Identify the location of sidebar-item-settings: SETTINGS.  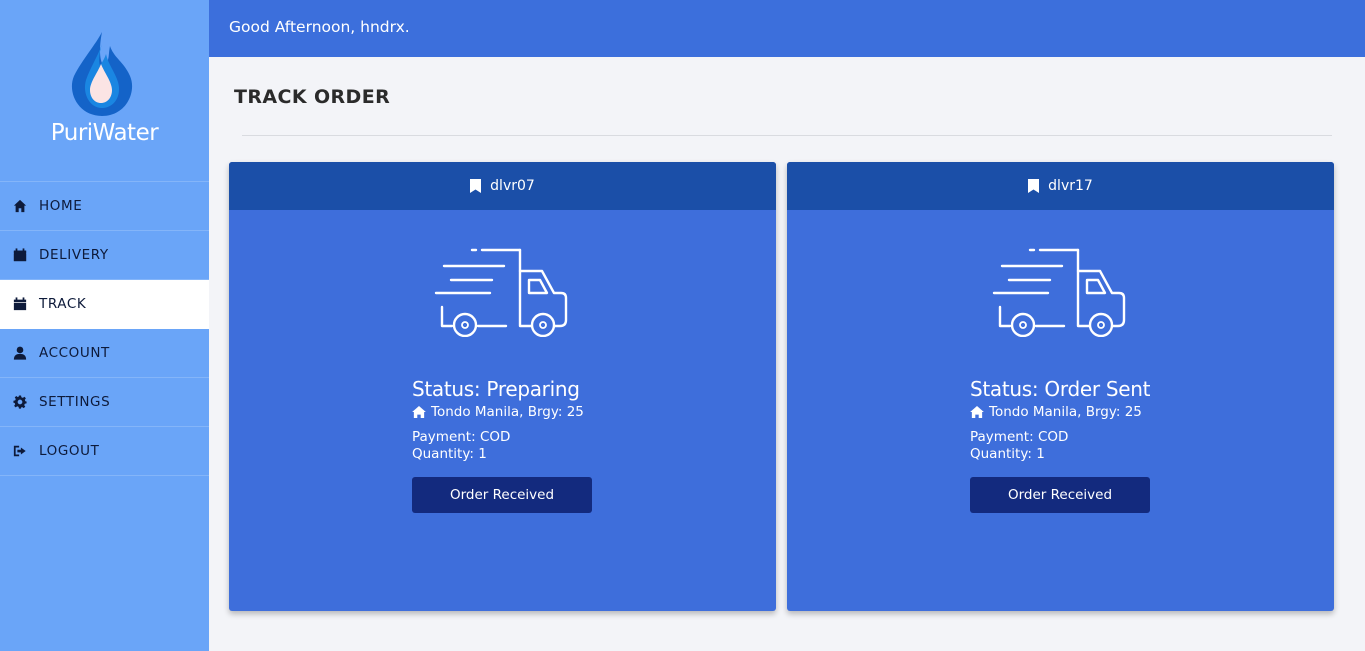
(104, 402).